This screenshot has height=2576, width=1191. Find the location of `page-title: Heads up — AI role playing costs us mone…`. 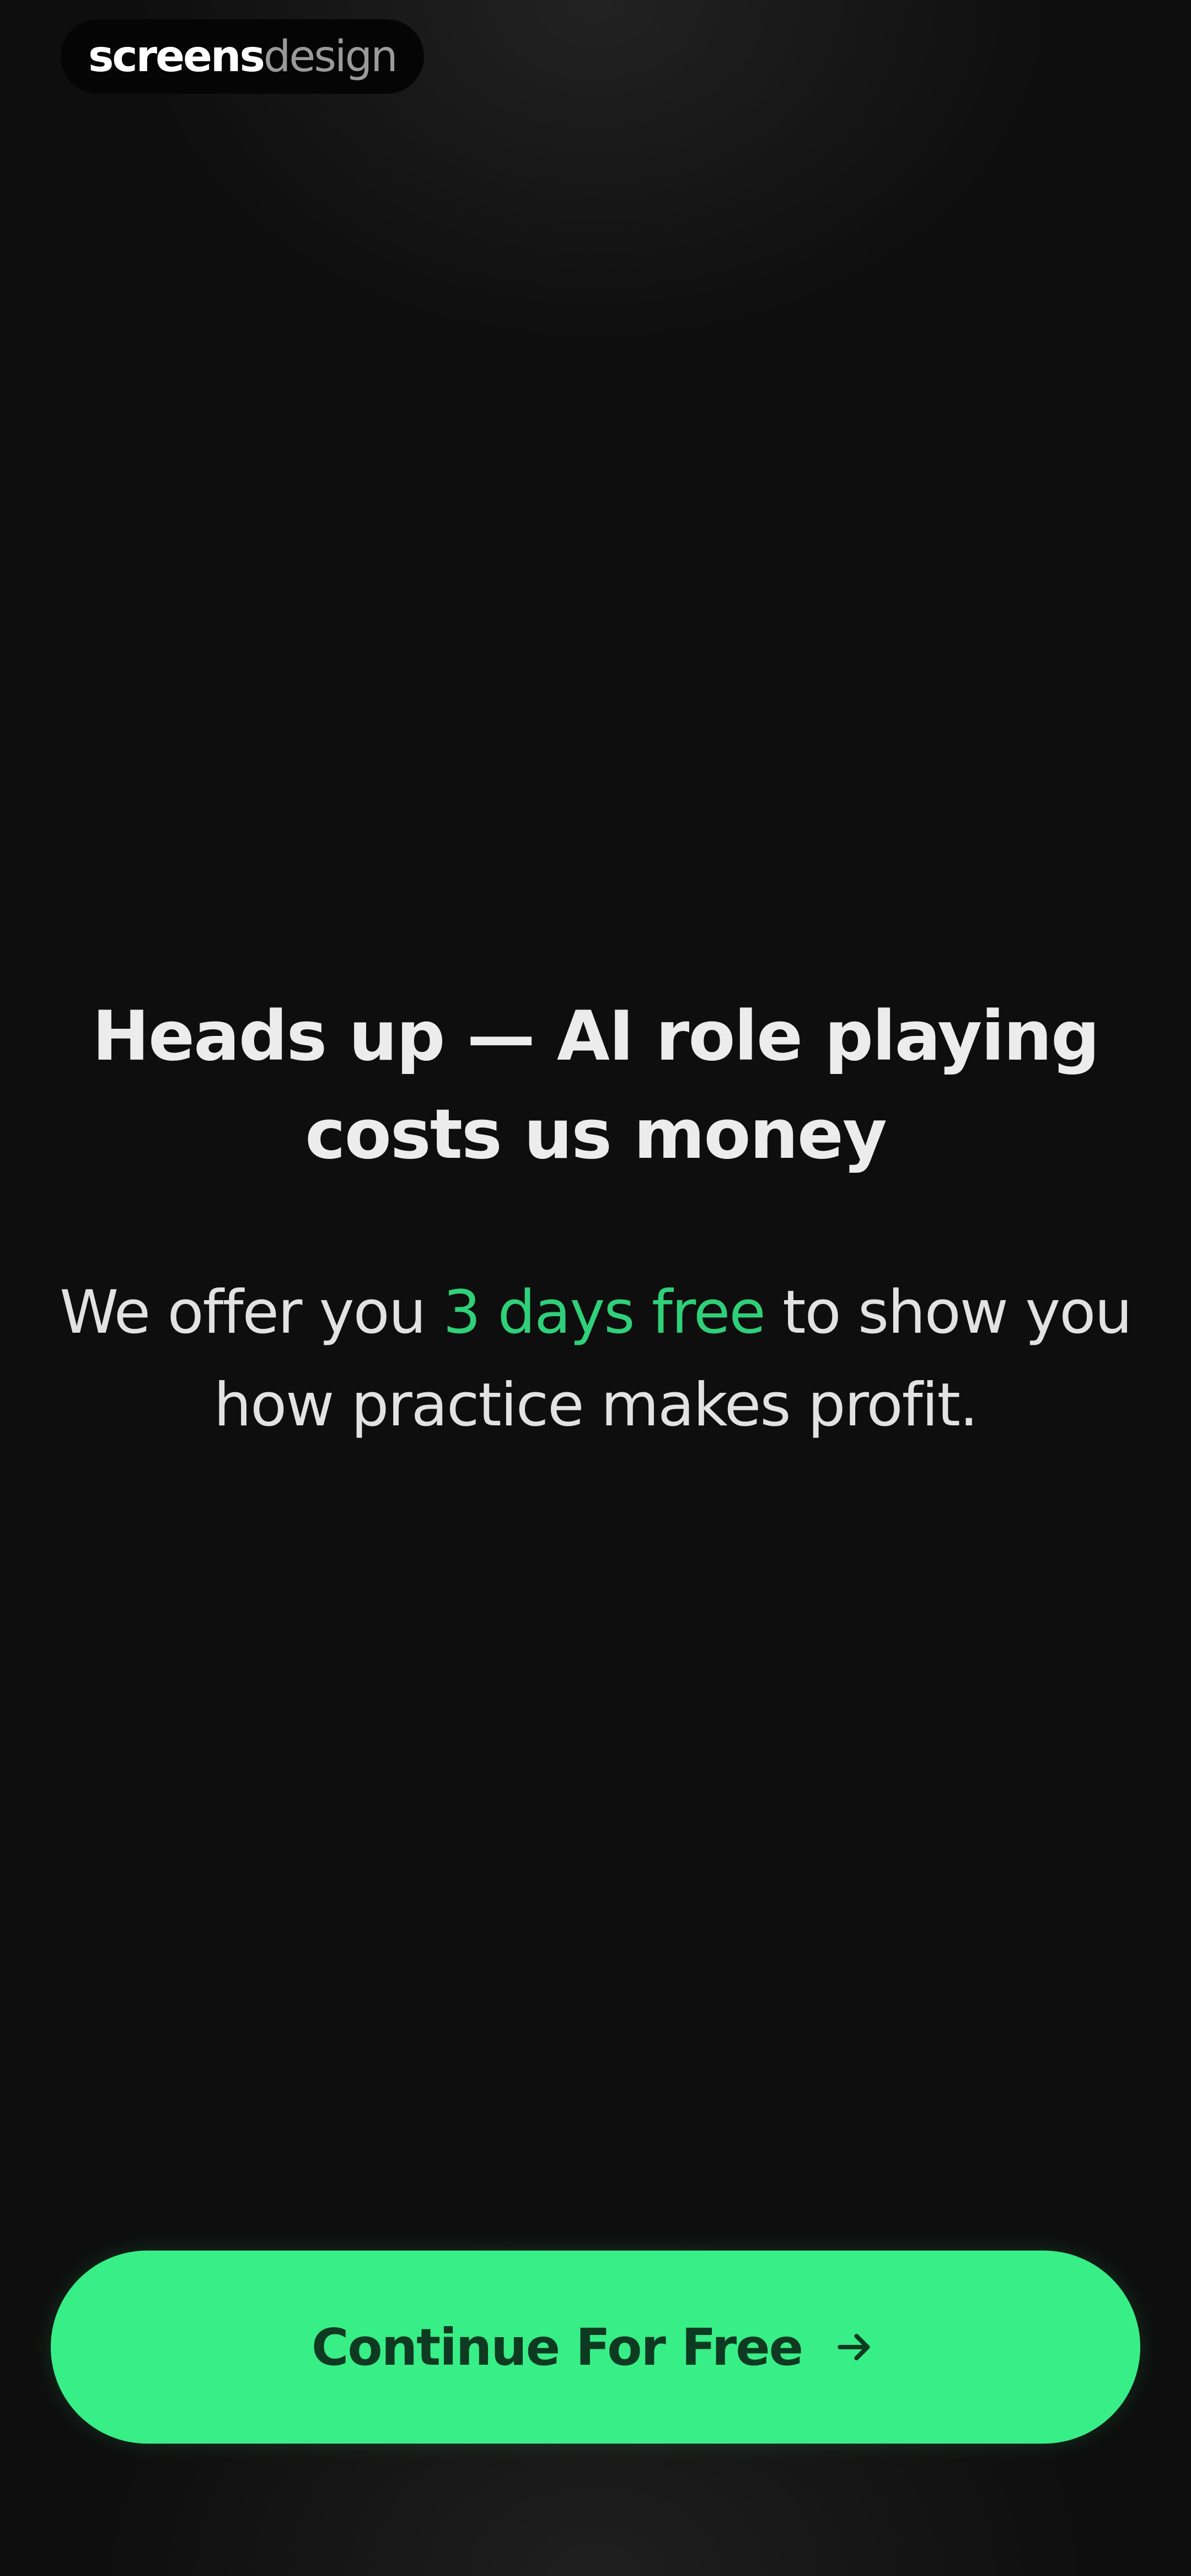

page-title: Heads up — AI role playing costs us mone… is located at coordinates (596, 1085).